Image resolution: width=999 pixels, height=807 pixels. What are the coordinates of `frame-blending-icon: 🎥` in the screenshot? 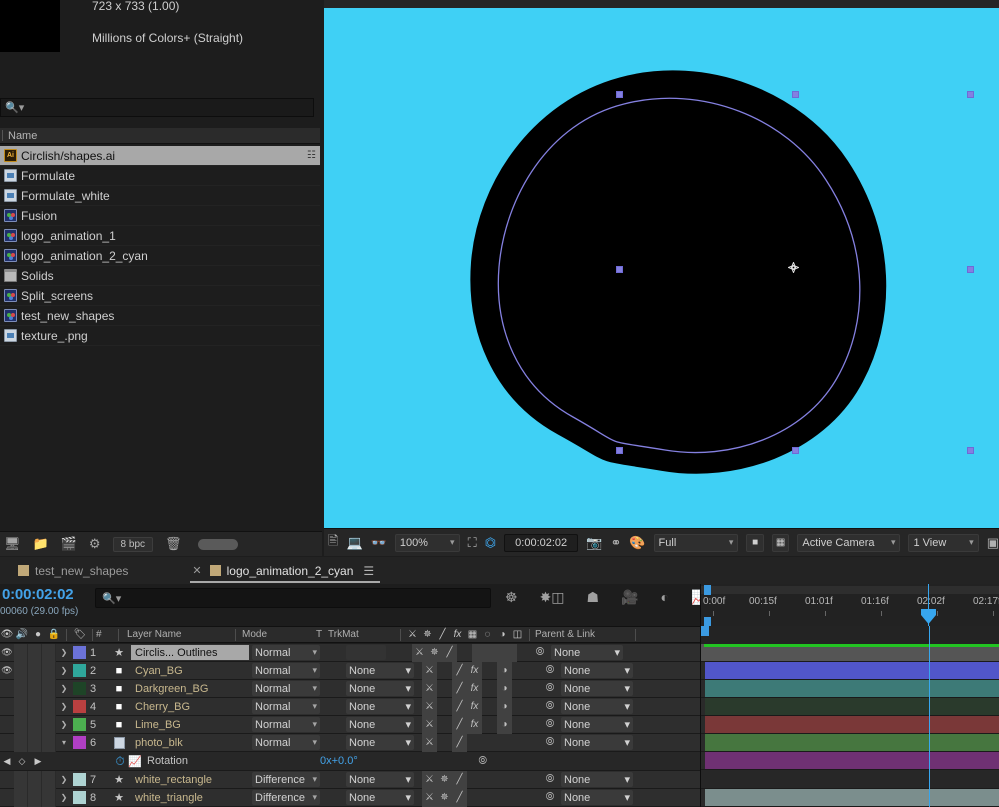 It's located at (629, 597).